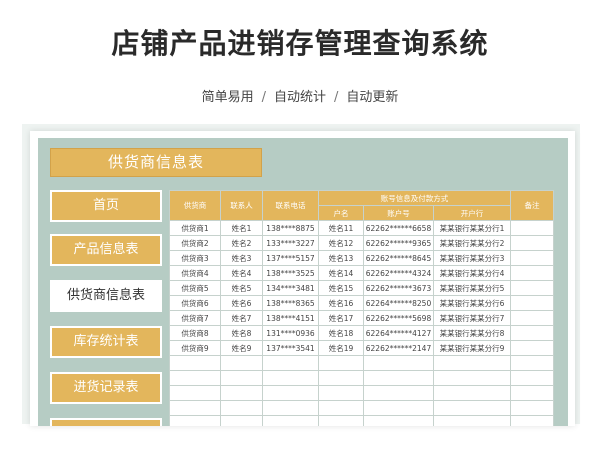  What do you see at coordinates (290, 303) in the screenshot?
I see `cell-phone: 138****8365` at bounding box center [290, 303].